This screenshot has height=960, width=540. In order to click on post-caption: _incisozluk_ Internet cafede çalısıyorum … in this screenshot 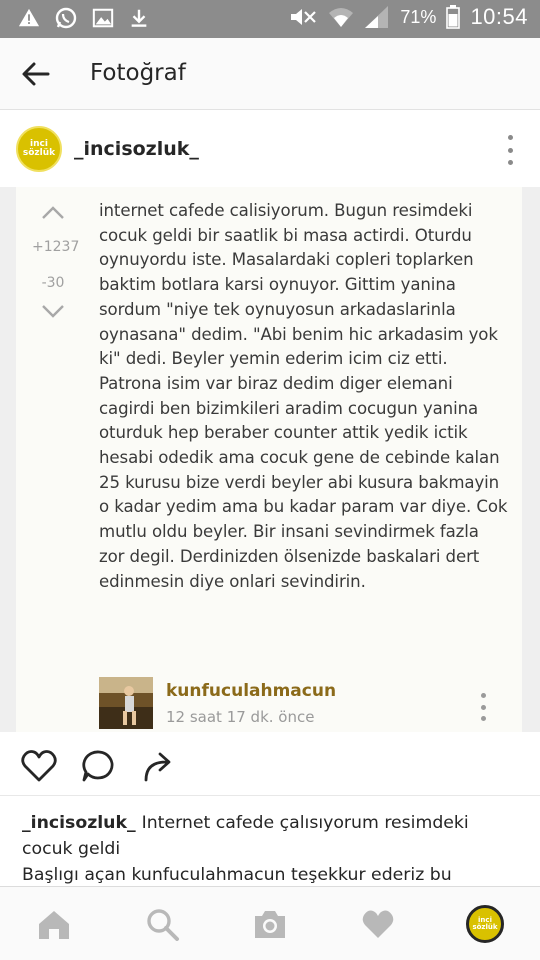, I will do `click(272, 849)`.